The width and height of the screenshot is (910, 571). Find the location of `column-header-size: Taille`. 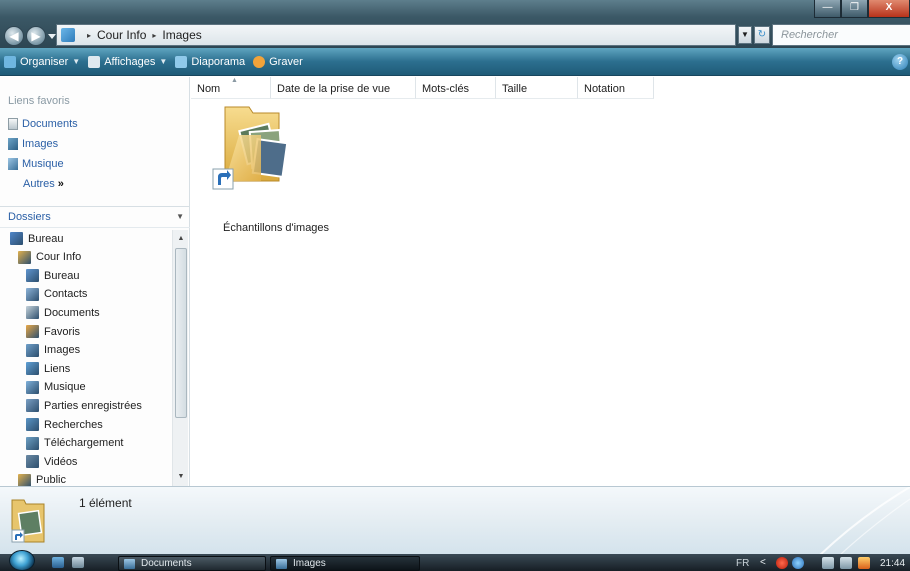

column-header-size: Taille is located at coordinates (537, 88).